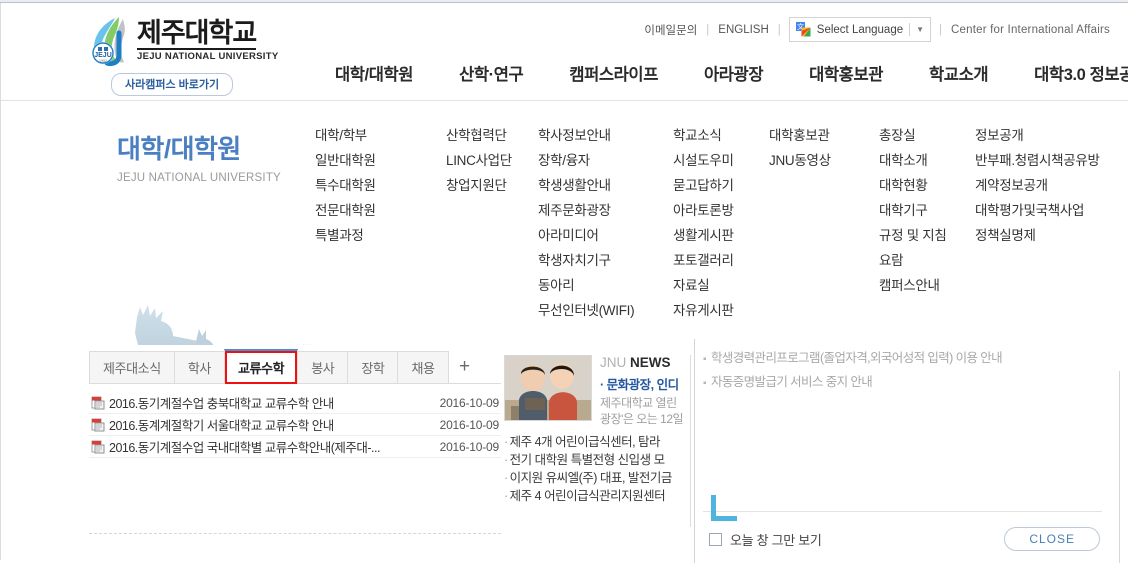 The height and width of the screenshot is (563, 1128). Describe the element at coordinates (98, 425) in the screenshot. I see `attachment-file-icon` at that location.